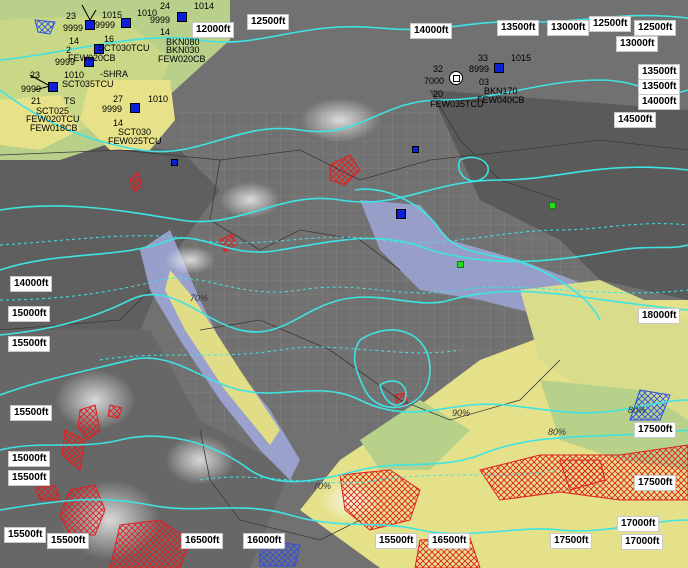 The image size is (688, 568). I want to click on station-plot: 32, so click(438, 69).